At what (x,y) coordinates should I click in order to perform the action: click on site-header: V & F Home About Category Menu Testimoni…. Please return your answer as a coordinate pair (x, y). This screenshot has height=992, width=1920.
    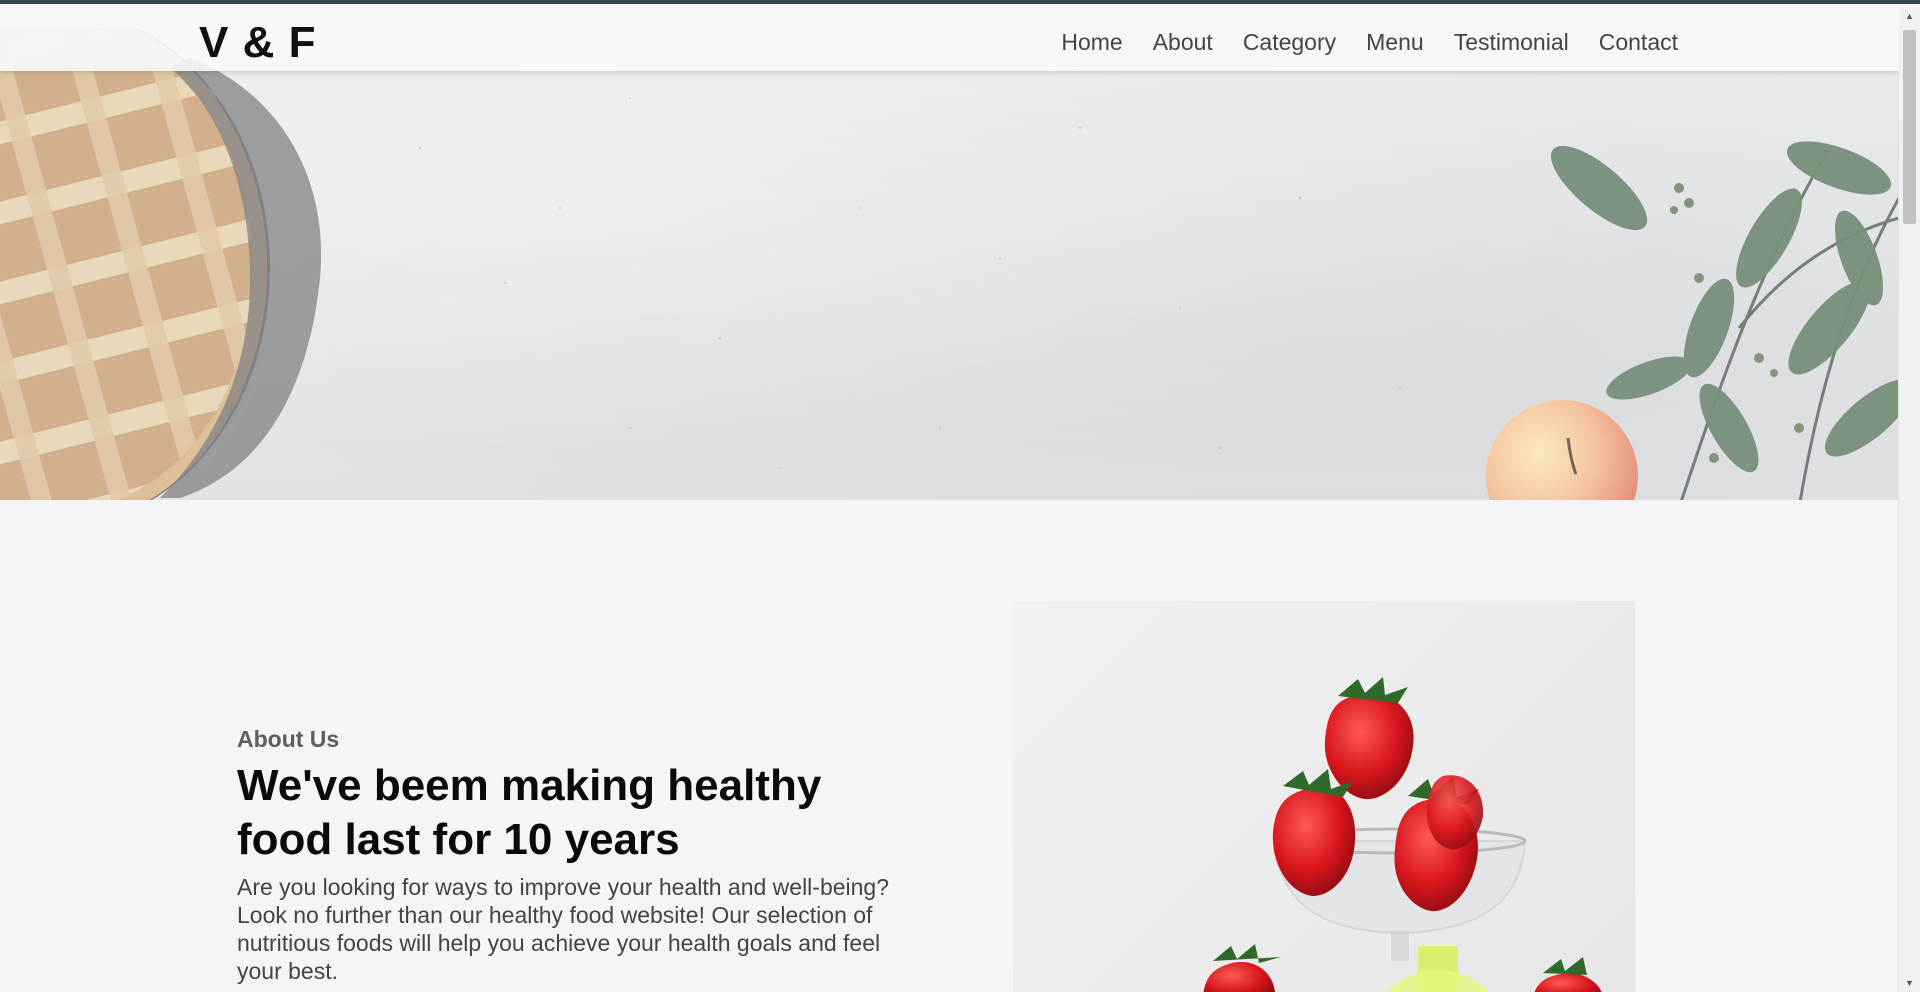
    Looking at the image, I should click on (949, 39).